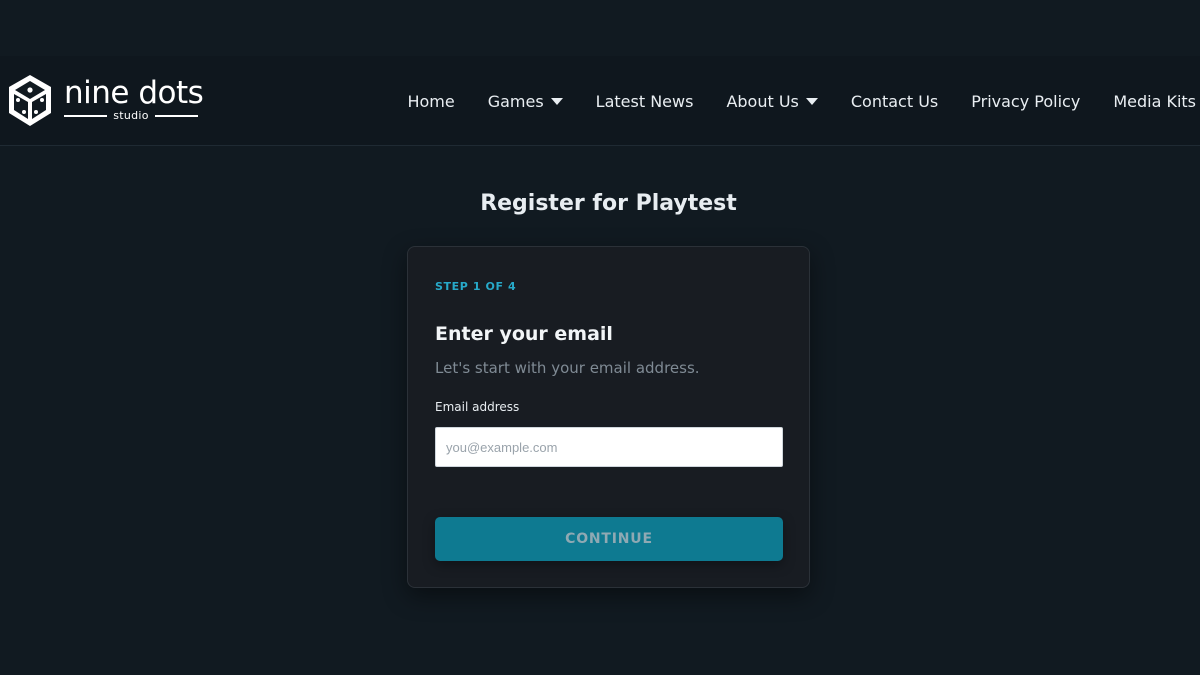 The image size is (1200, 675). Describe the element at coordinates (524, 334) in the screenshot. I see `card-heading: Enter your email` at that location.